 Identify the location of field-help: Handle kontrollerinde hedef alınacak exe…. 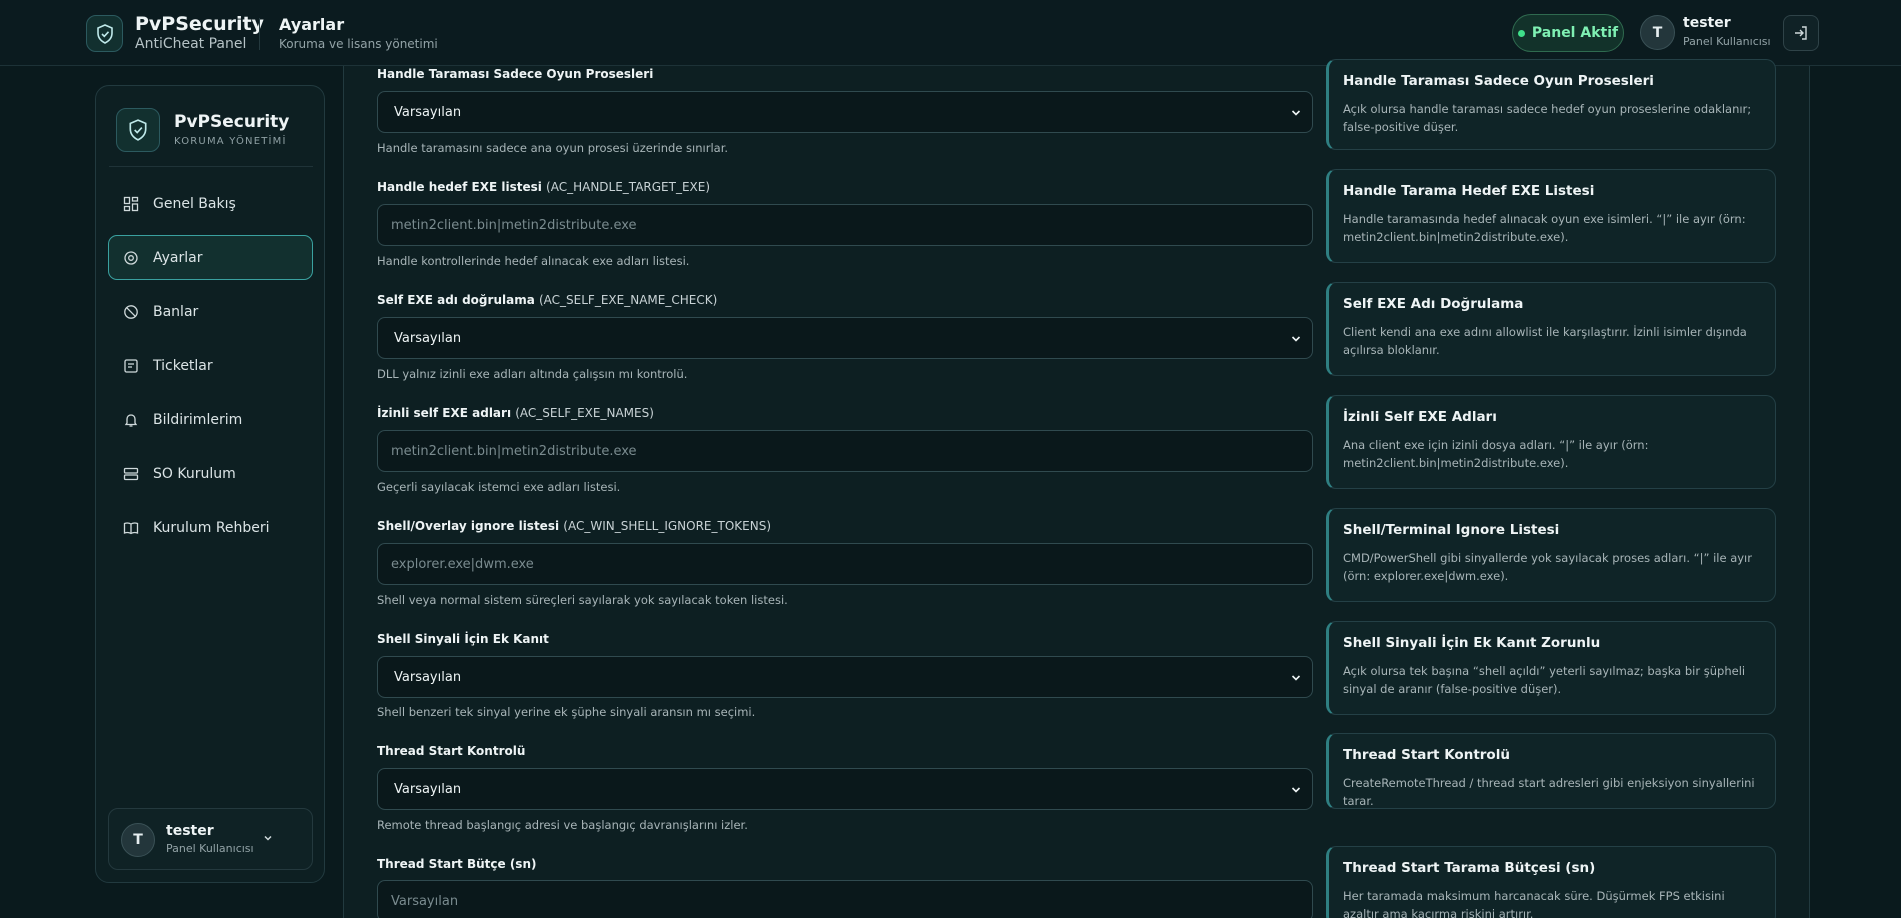
(533, 261).